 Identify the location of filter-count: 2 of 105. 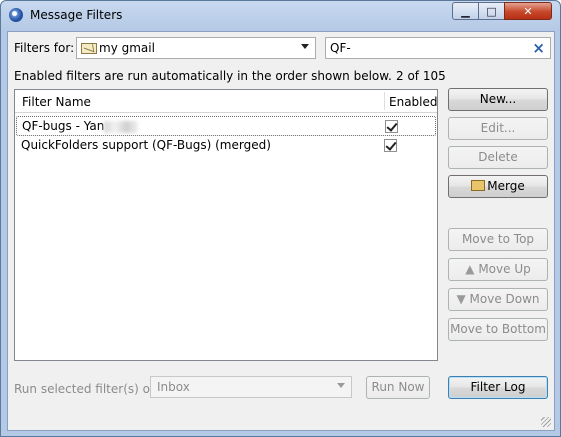
(421, 76).